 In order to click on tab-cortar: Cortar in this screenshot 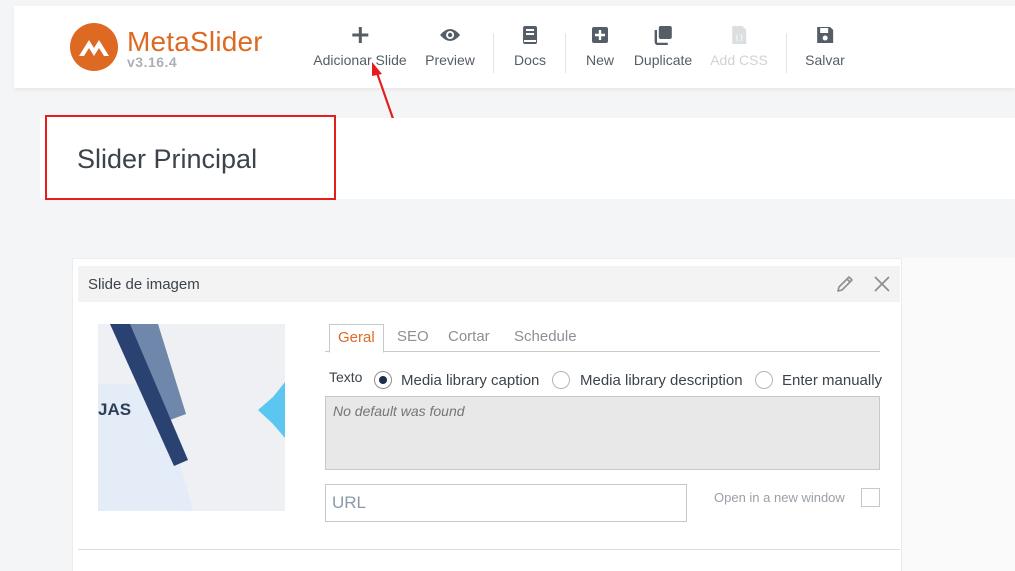, I will do `click(469, 336)`.